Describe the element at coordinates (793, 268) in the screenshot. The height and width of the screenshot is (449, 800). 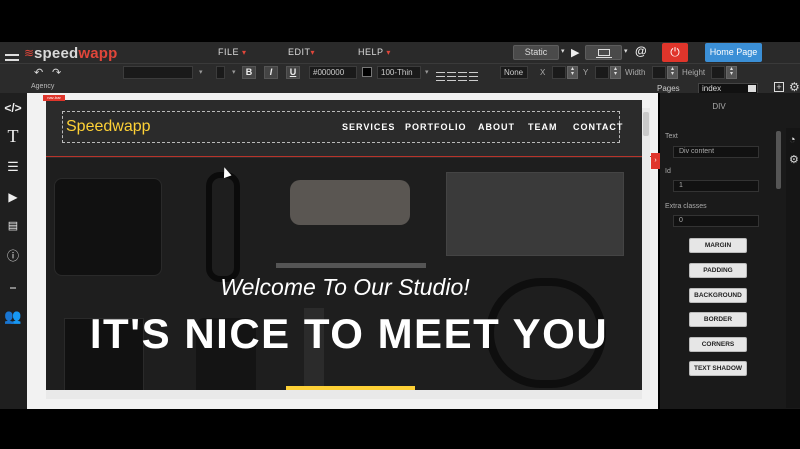
I see `panel-side-strip` at that location.